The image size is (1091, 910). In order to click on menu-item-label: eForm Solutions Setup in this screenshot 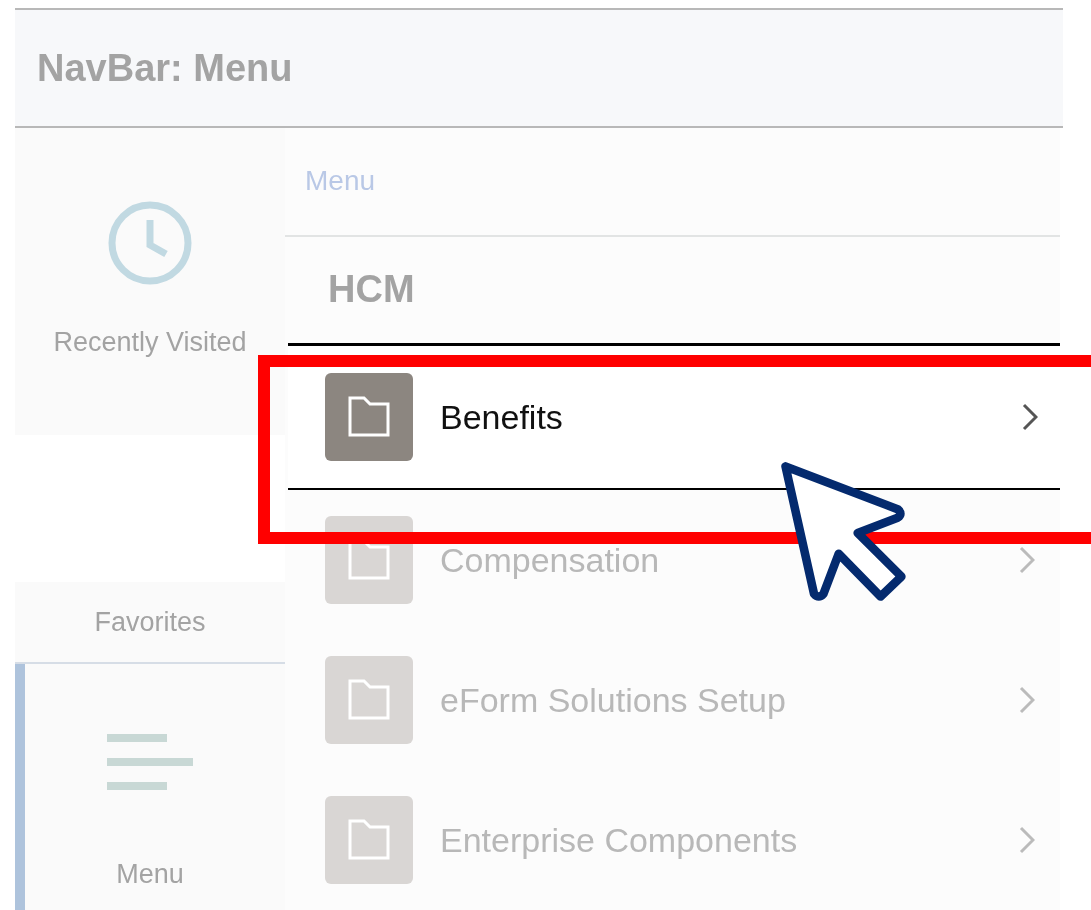, I will do `click(613, 700)`.